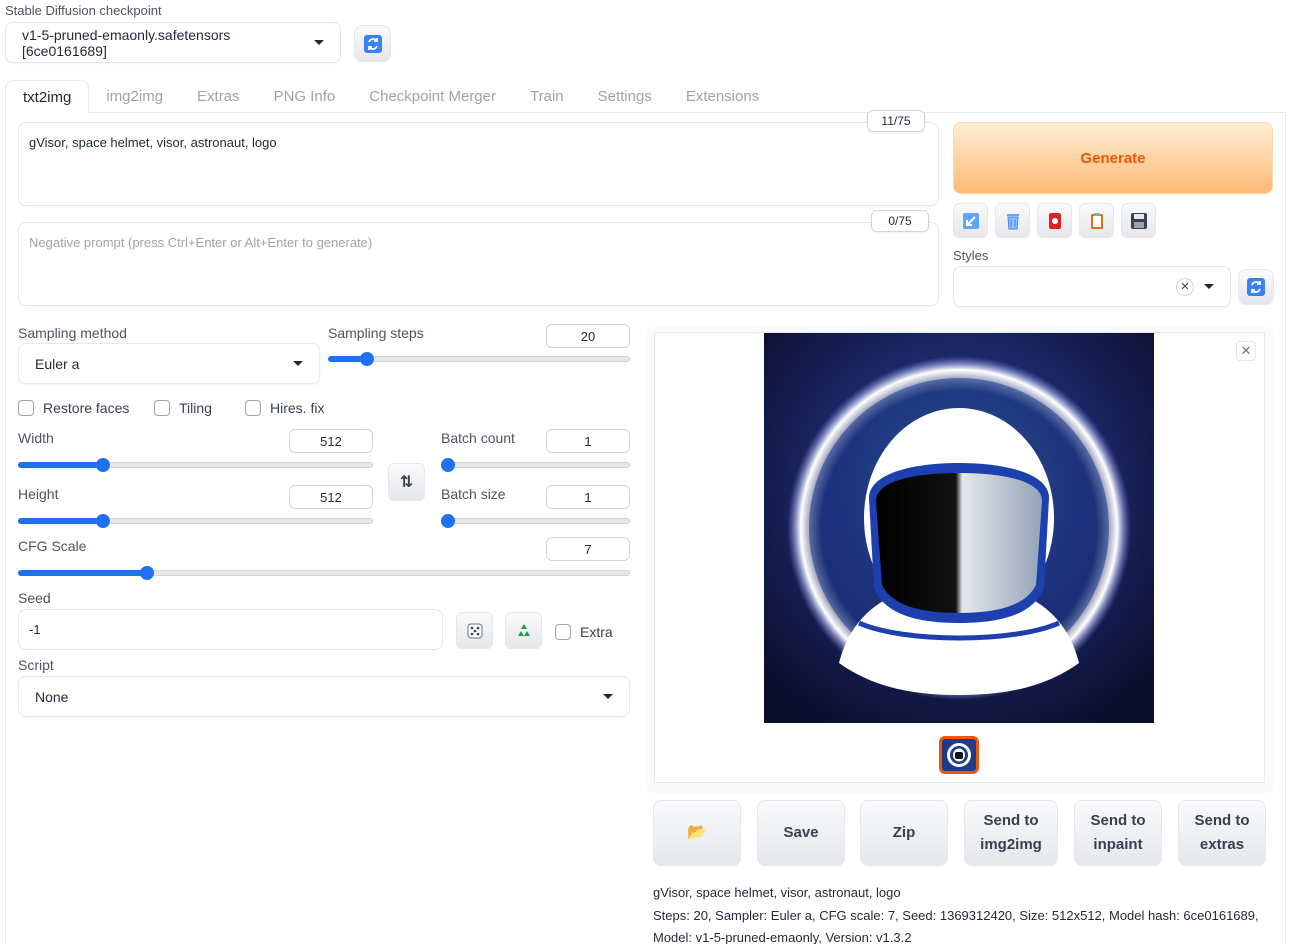 This screenshot has width=1293, height=944. I want to click on sampling-method-label: Sampling method, so click(72, 333).